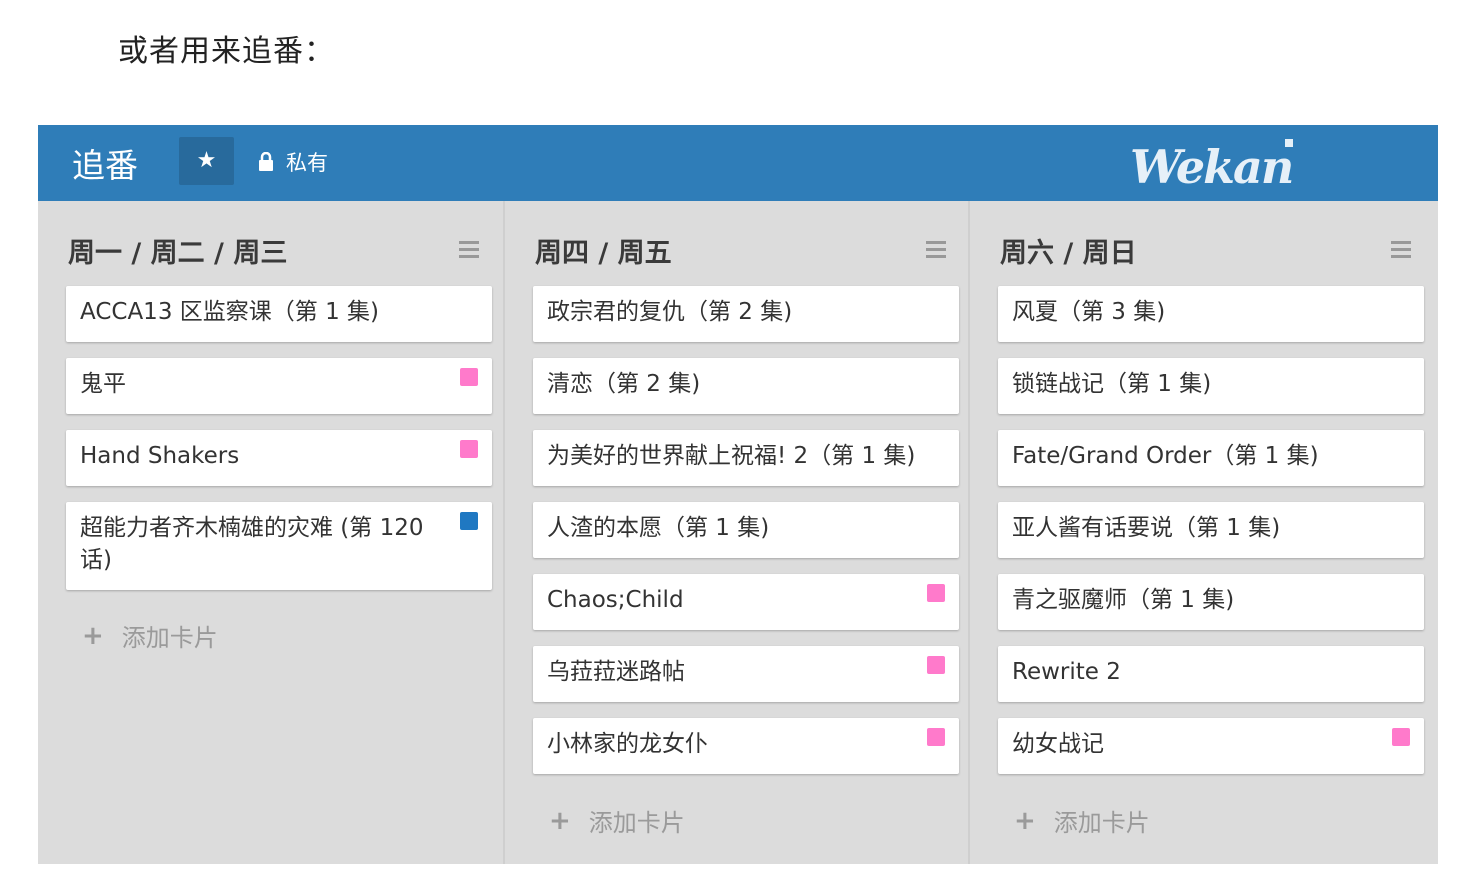  I want to click on star-button: ★, so click(206, 161).